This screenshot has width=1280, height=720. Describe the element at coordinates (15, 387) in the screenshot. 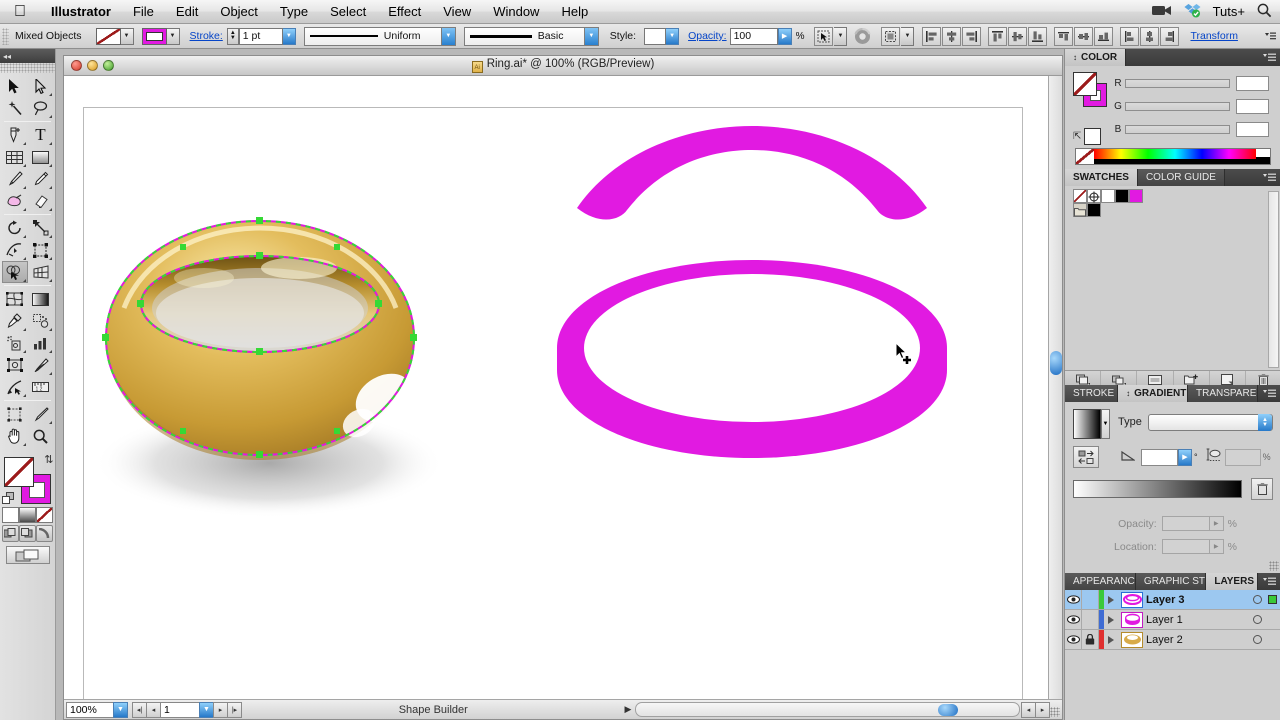

I see `perspective-selection-tool` at that location.